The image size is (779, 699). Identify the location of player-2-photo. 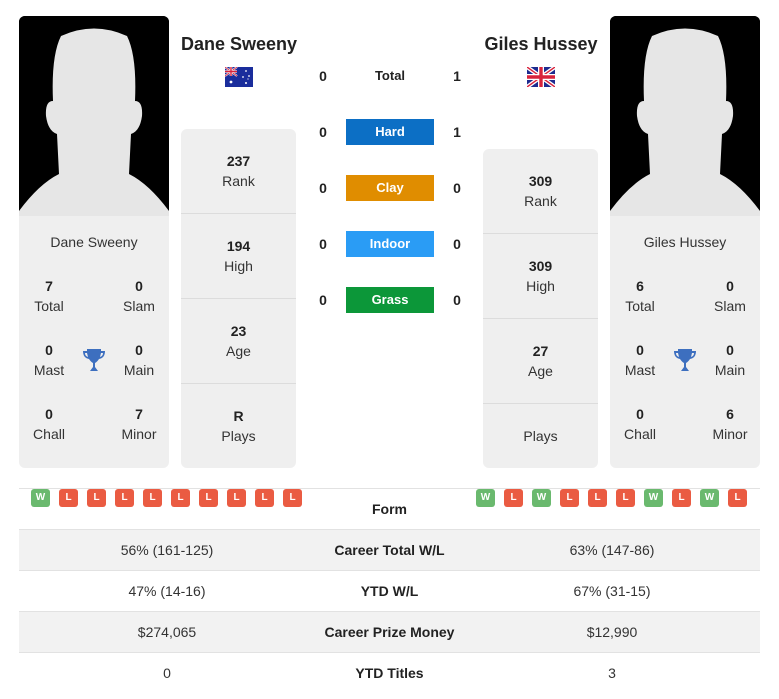
(685, 116).